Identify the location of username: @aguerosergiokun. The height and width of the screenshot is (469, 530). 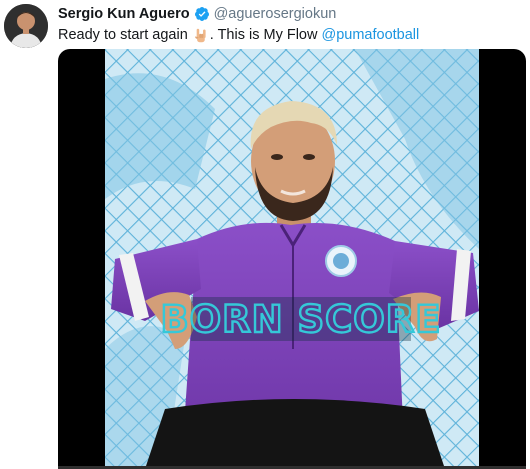
(275, 14).